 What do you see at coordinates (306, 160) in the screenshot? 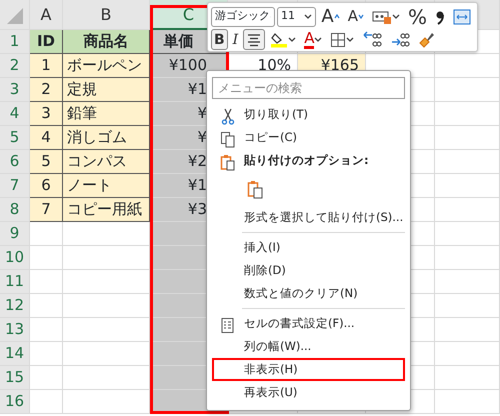
I see `section-label: 貼り付けのオプション:` at bounding box center [306, 160].